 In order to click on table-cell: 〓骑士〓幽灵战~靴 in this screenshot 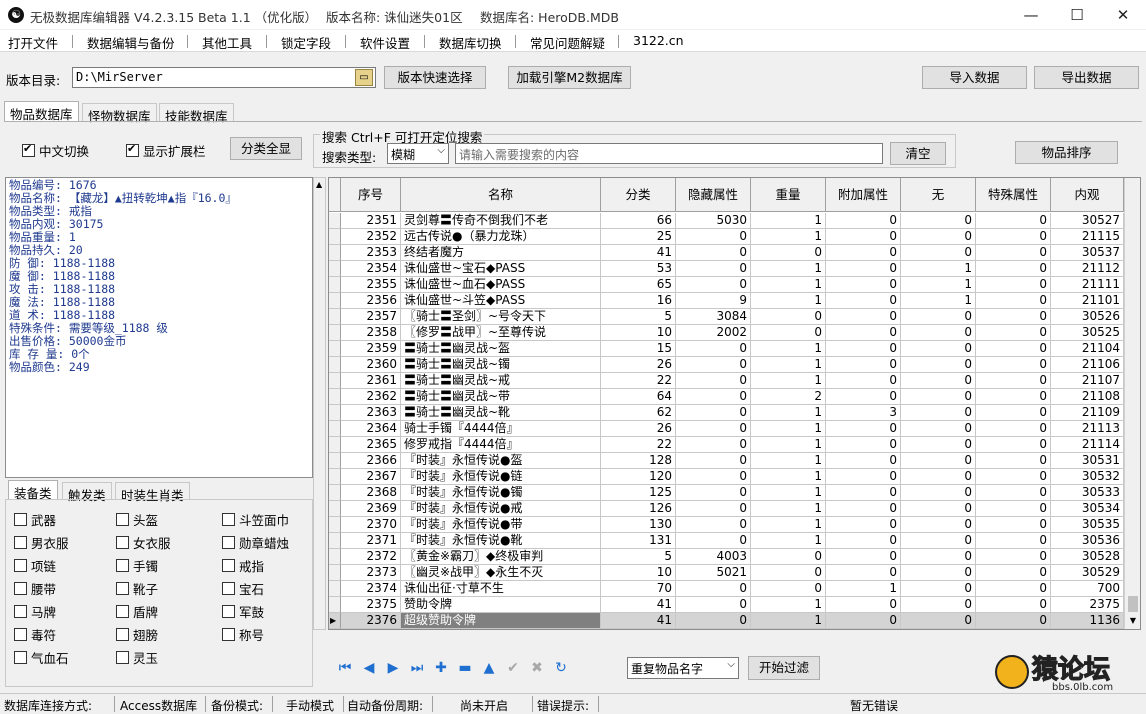, I will do `click(501, 413)`.